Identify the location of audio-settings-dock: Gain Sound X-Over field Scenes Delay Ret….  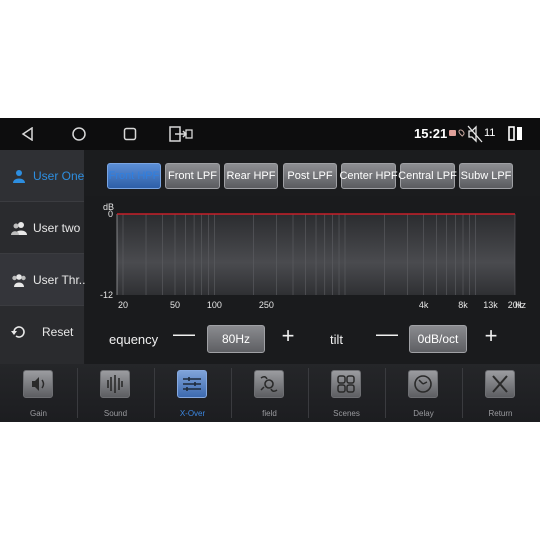
(270, 393).